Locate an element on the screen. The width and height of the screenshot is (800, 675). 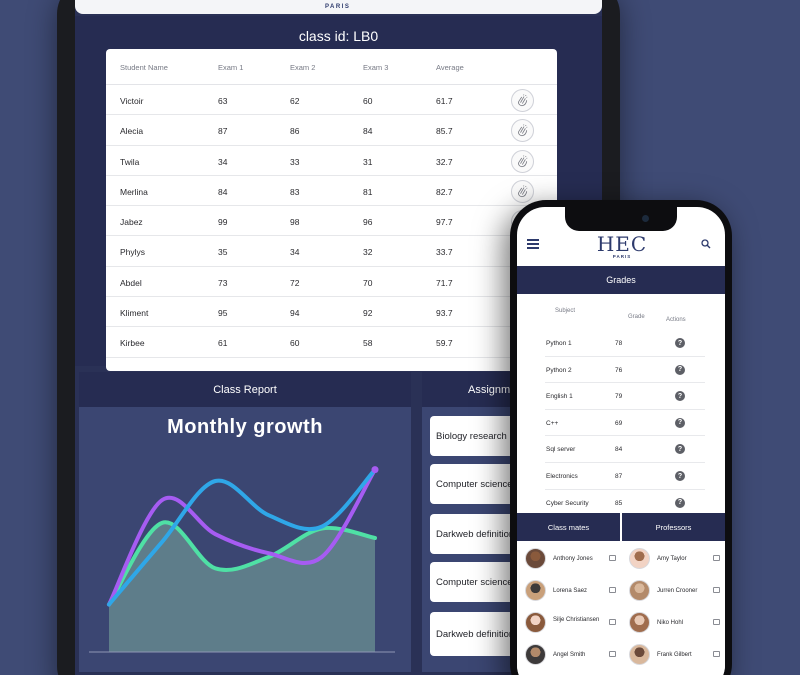
table-row: Merlina 84 83 81 82.7 is located at coordinates (331, 191).